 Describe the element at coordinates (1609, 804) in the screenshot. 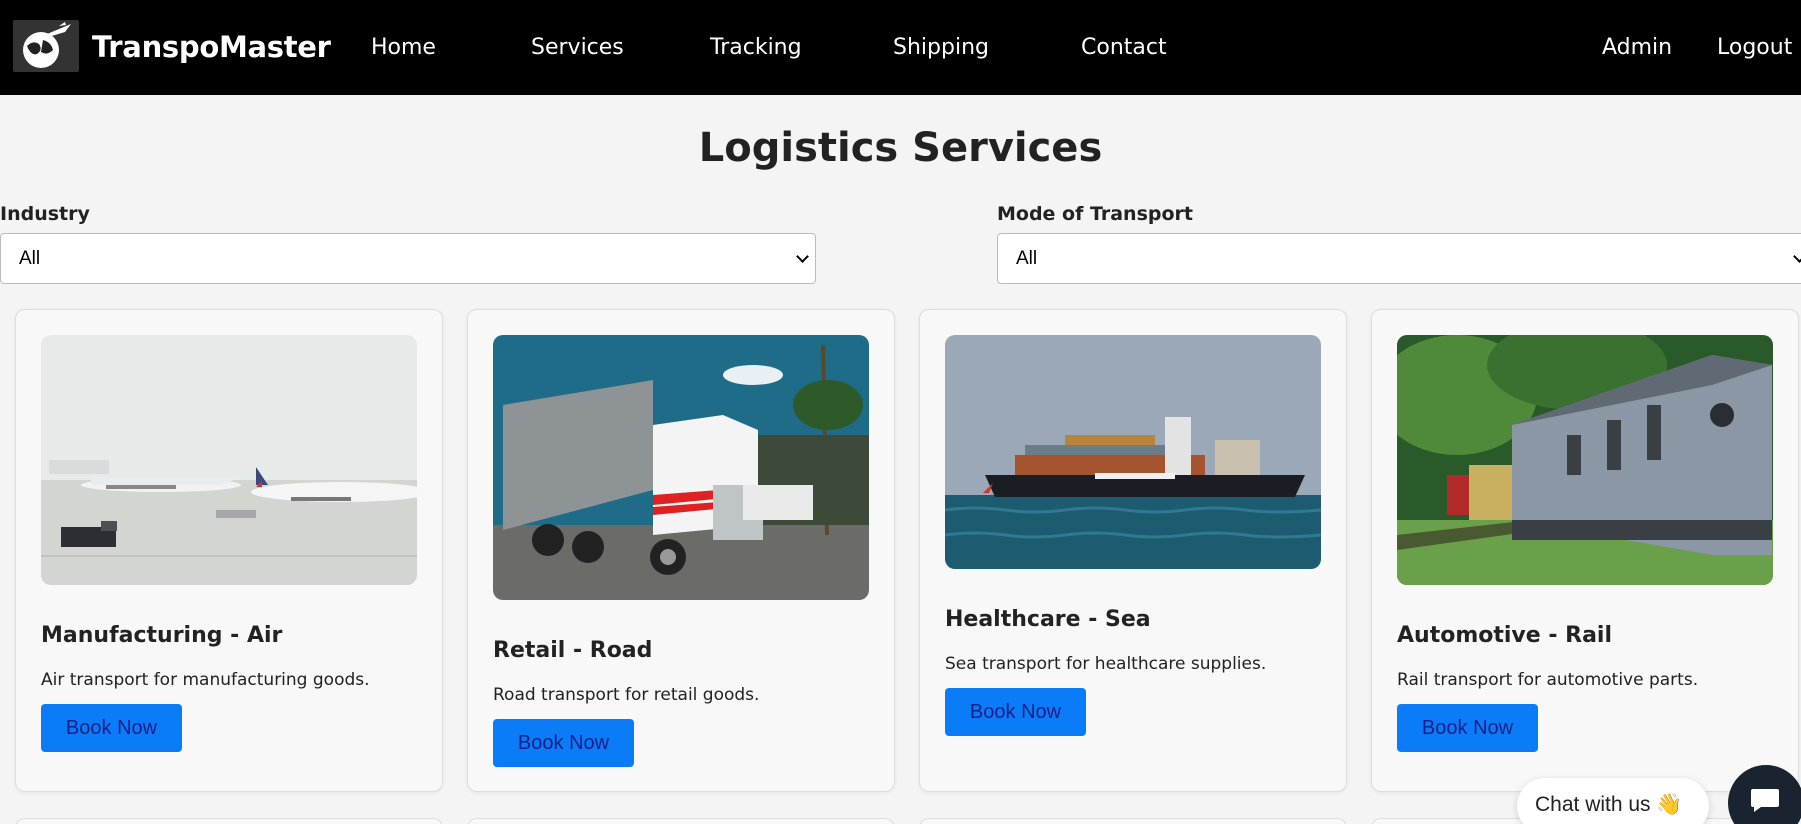

I see `chat-label: Chat with us 👋` at that location.